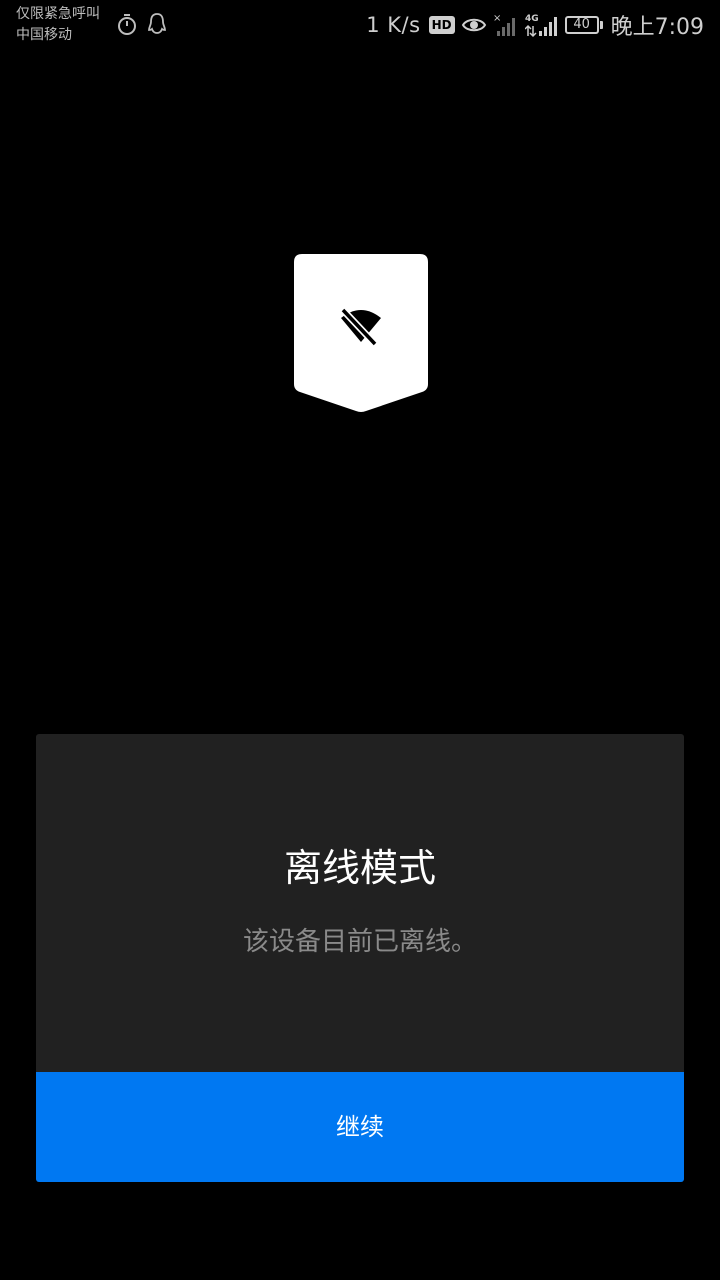 The image size is (720, 1280). What do you see at coordinates (541, 25) in the screenshot?
I see `signal-icon-sim2: 4G` at bounding box center [541, 25].